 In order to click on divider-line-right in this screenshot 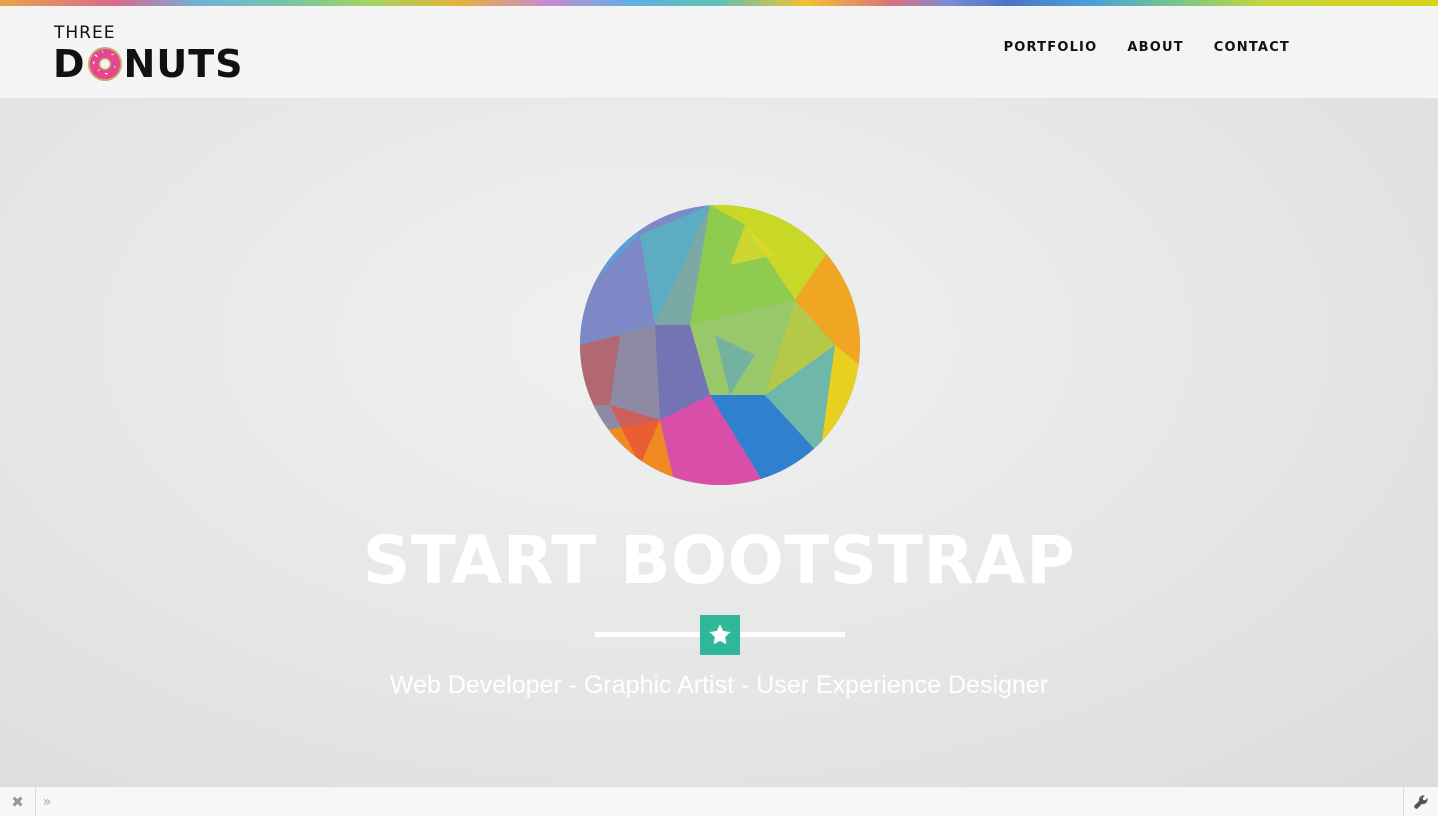, I will do `click(792, 634)`.